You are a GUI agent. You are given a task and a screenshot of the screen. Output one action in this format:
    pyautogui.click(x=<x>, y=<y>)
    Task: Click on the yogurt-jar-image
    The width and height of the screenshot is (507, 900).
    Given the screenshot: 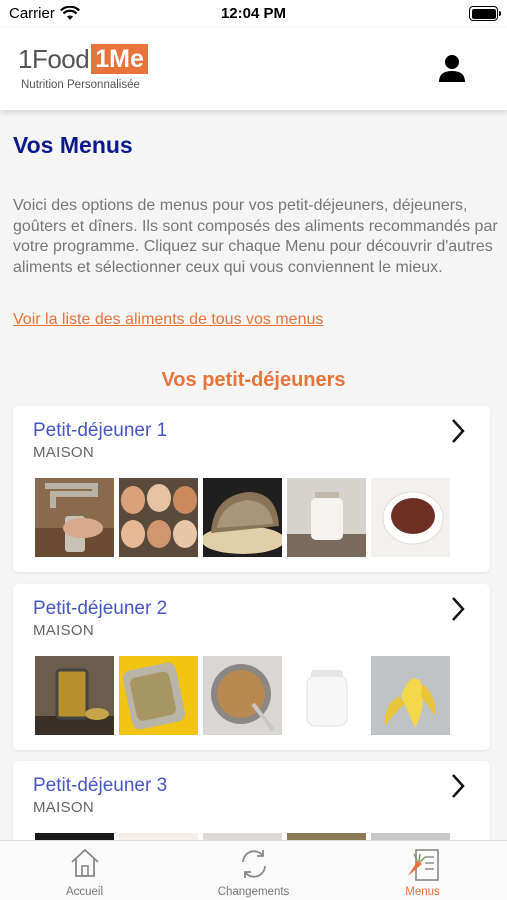 What is the action you would take?
    pyautogui.click(x=326, y=695)
    